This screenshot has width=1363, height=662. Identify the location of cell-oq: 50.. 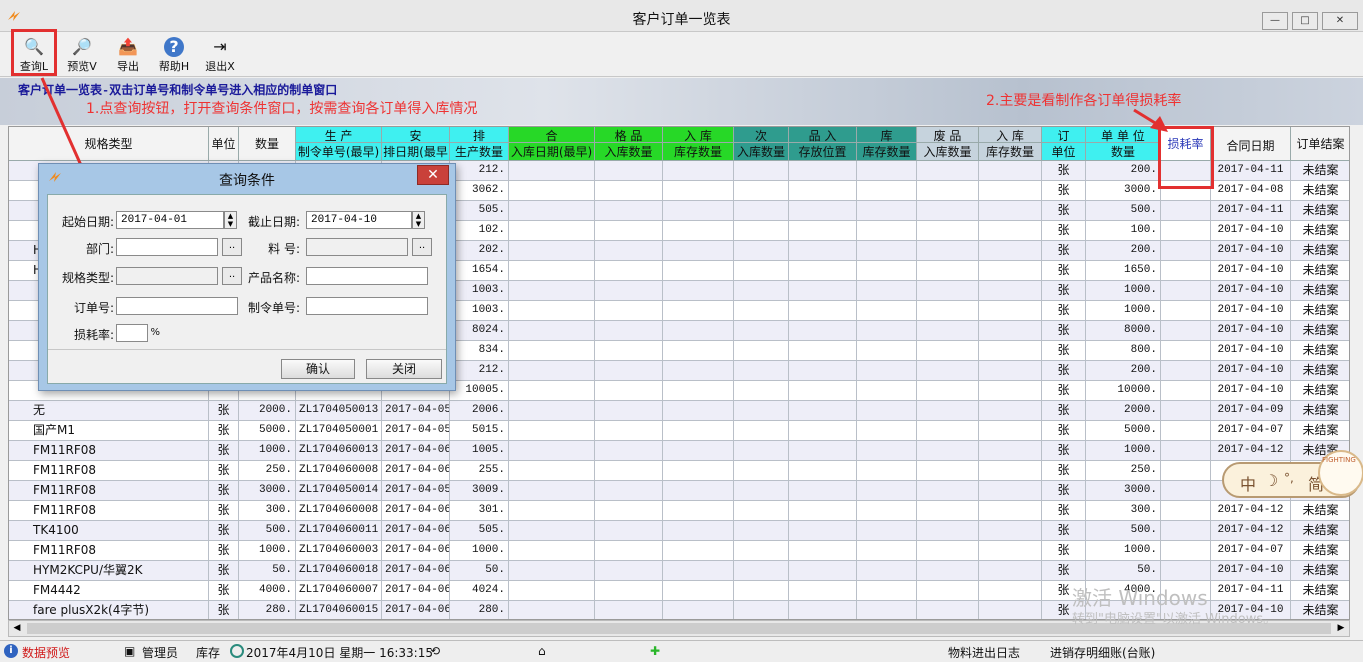
(1123, 571).